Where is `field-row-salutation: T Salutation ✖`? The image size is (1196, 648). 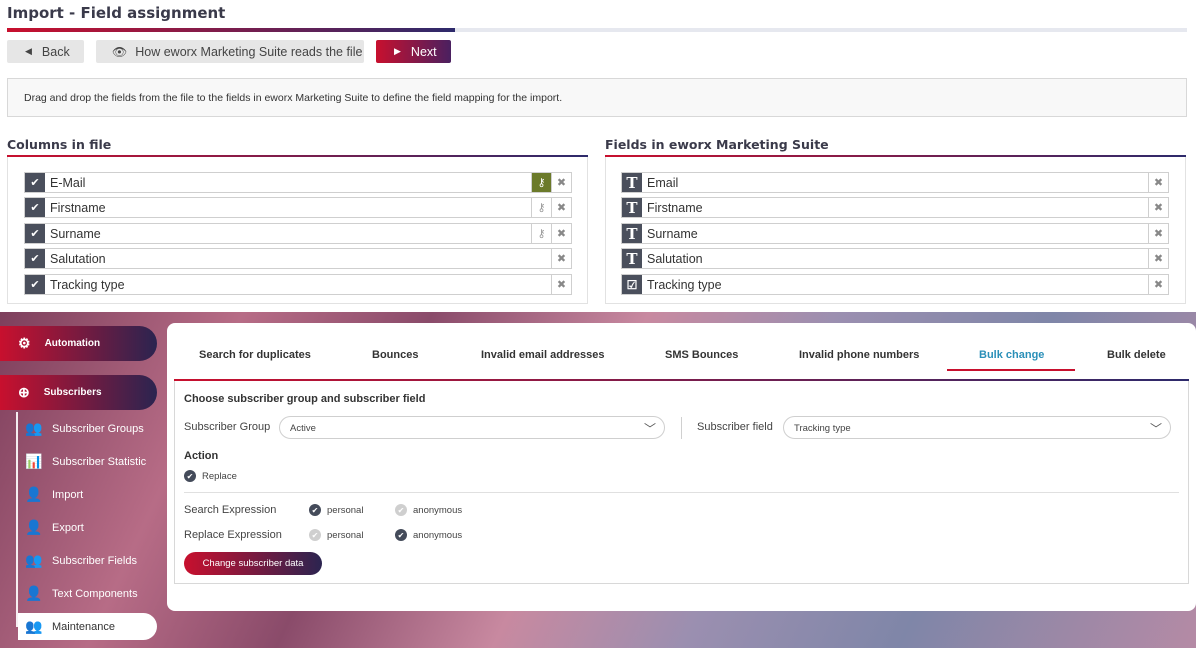 field-row-salutation: T Salutation ✖ is located at coordinates (895, 258).